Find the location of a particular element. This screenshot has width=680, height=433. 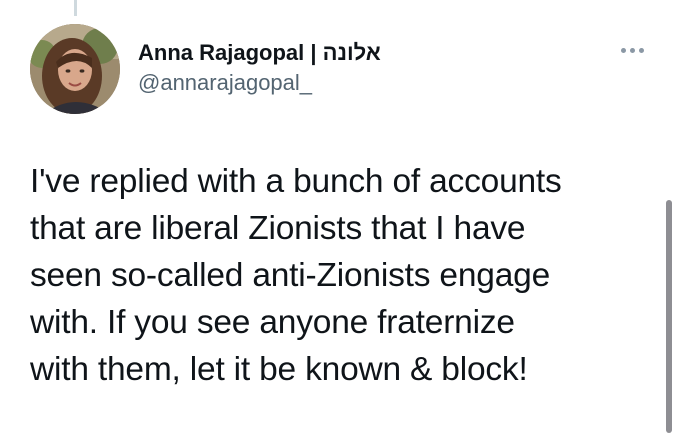

more-options-icon is located at coordinates (632, 50).